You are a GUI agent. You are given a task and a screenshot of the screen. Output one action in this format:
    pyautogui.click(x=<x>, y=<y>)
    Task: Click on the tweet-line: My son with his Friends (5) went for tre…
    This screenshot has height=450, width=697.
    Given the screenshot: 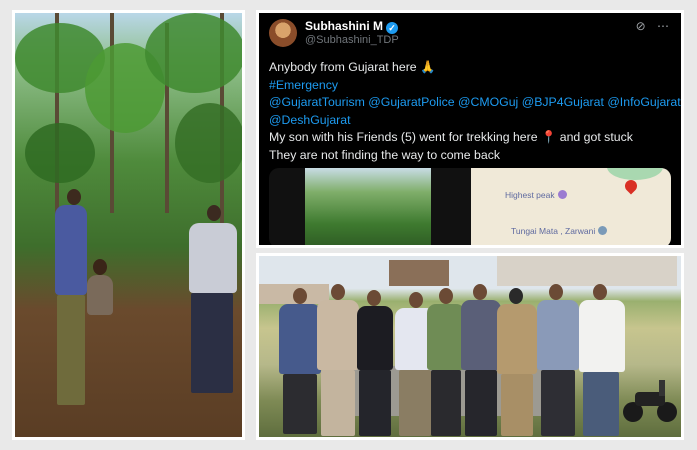 What is the action you would take?
    pyautogui.click(x=451, y=137)
    